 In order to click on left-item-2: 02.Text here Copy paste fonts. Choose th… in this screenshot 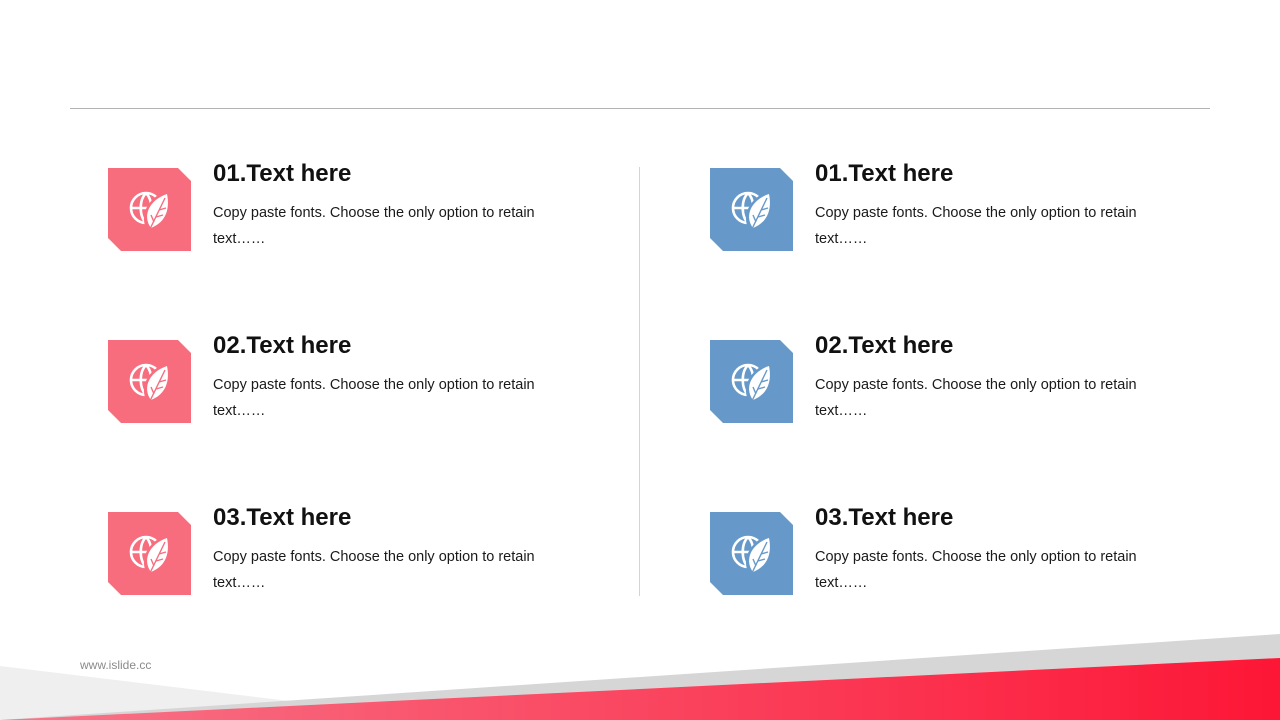, I will do `click(338, 381)`.